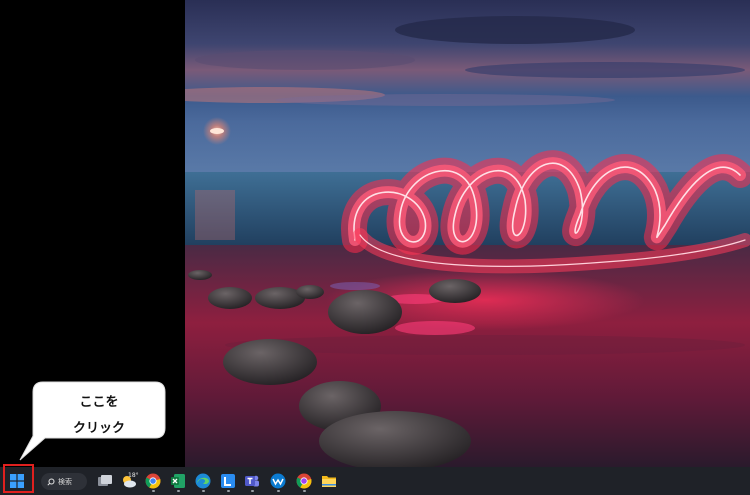  What do you see at coordinates (278, 481) in the screenshot?
I see `webex-icon` at bounding box center [278, 481].